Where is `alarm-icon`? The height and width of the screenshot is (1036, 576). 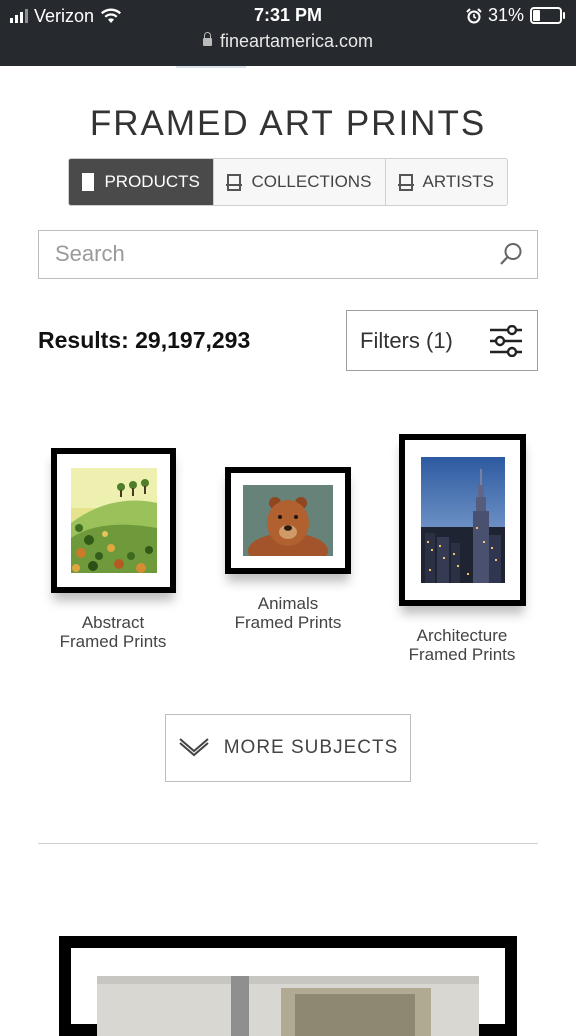 alarm-icon is located at coordinates (474, 15).